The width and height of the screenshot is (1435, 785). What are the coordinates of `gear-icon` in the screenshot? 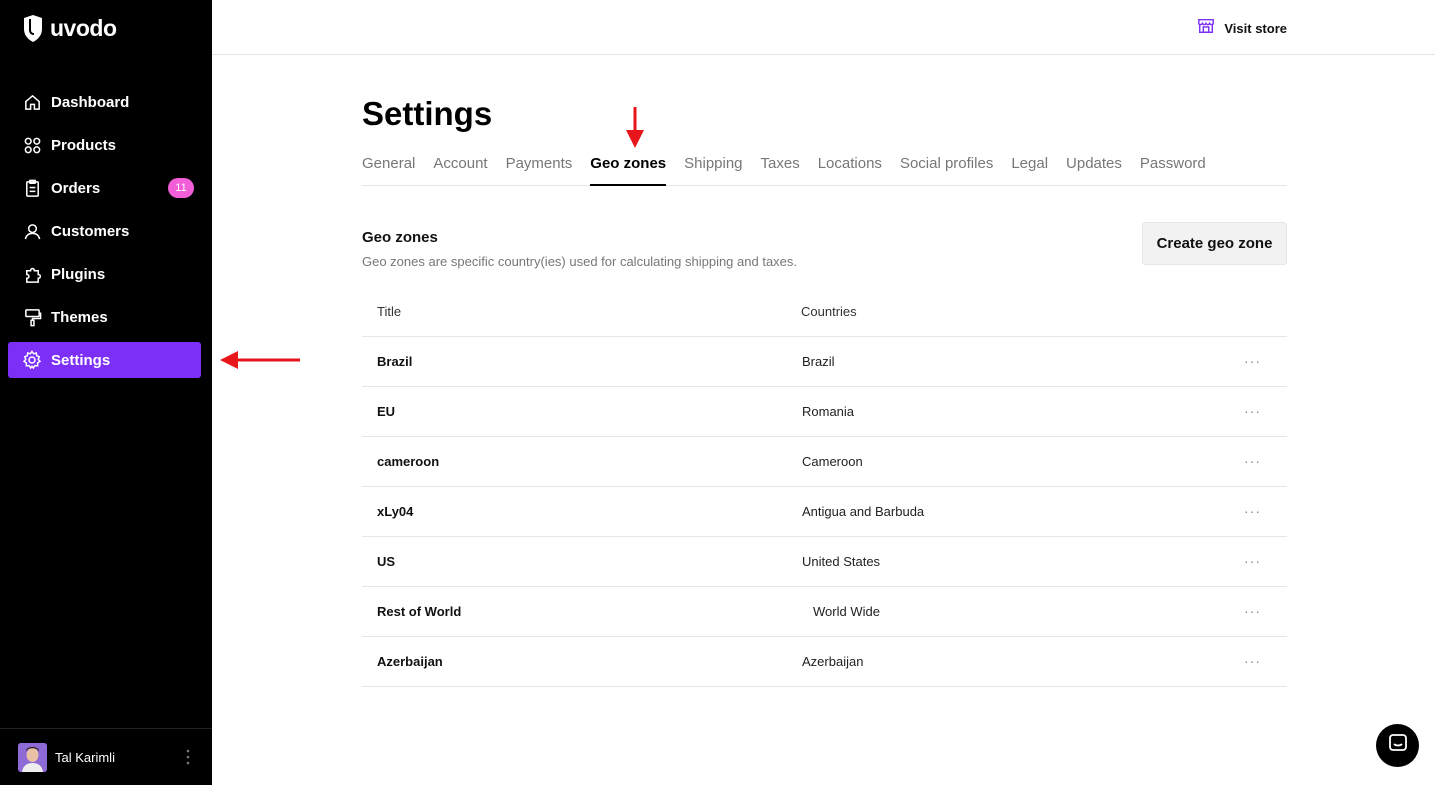 It's located at (32, 360).